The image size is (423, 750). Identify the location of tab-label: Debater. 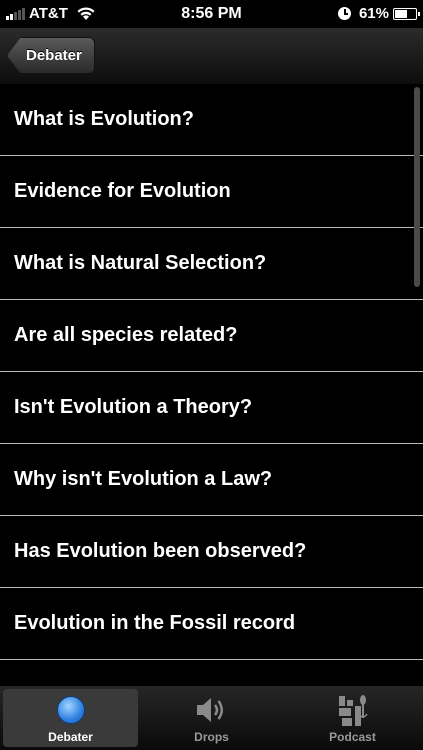
(70, 737).